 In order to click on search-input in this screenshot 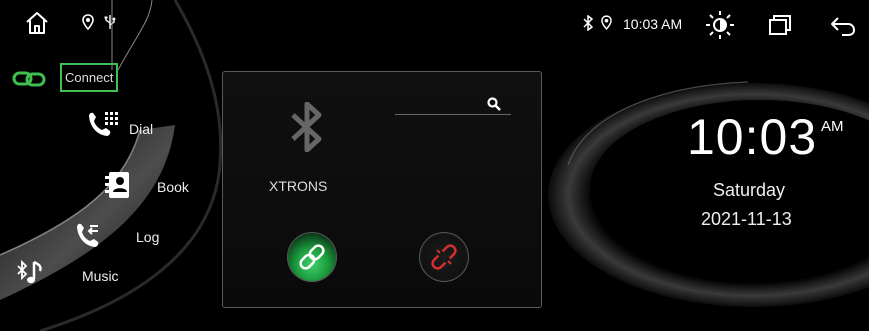, I will do `click(453, 114)`.